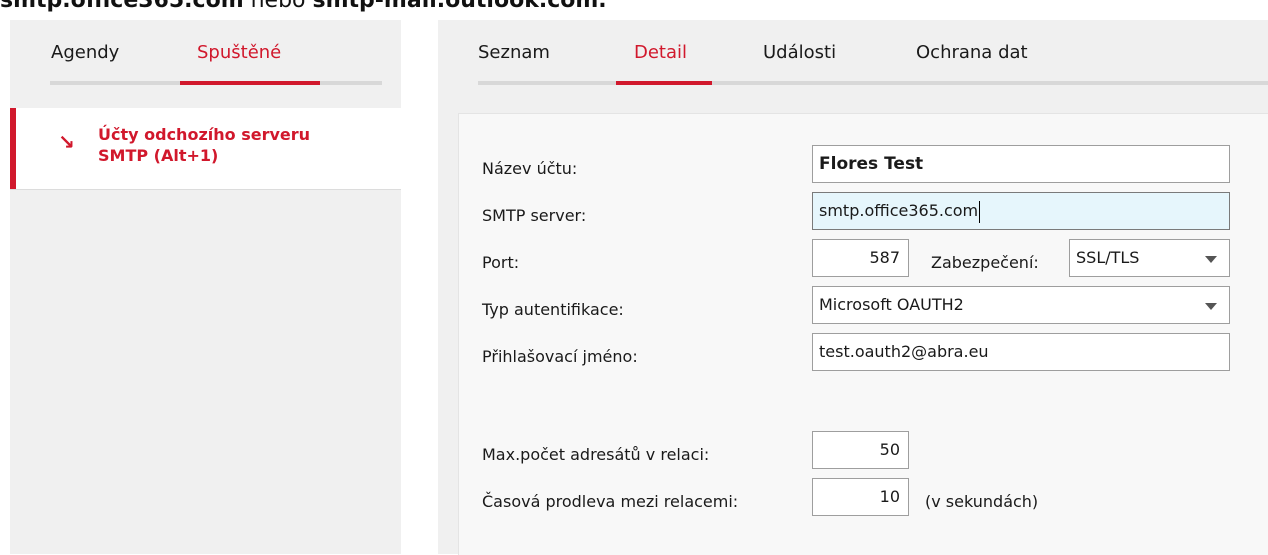  Describe the element at coordinates (85, 52) in the screenshot. I see `tab-agendy: Agendy` at that location.